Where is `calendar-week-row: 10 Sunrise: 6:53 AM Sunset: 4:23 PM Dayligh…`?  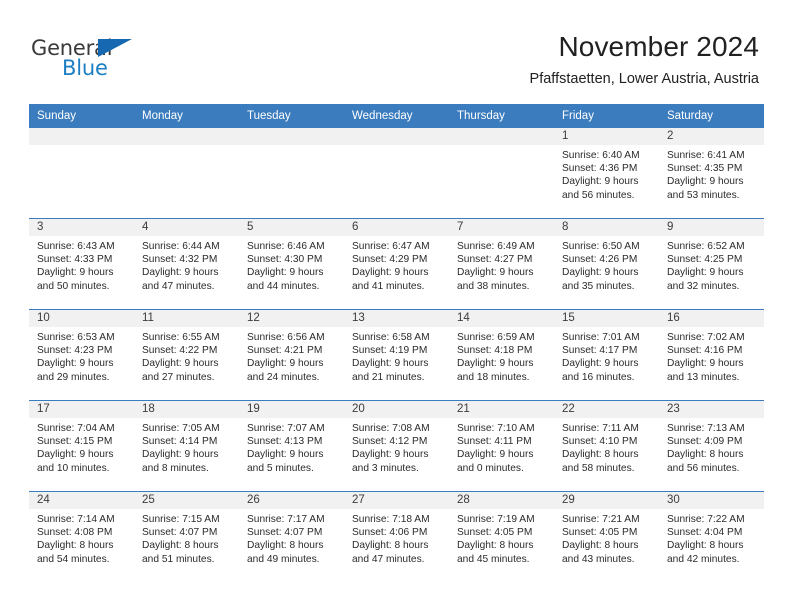
calendar-week-row: 10 Sunrise: 6:53 AM Sunset: 4:23 PM Dayligh… is located at coordinates (396, 355).